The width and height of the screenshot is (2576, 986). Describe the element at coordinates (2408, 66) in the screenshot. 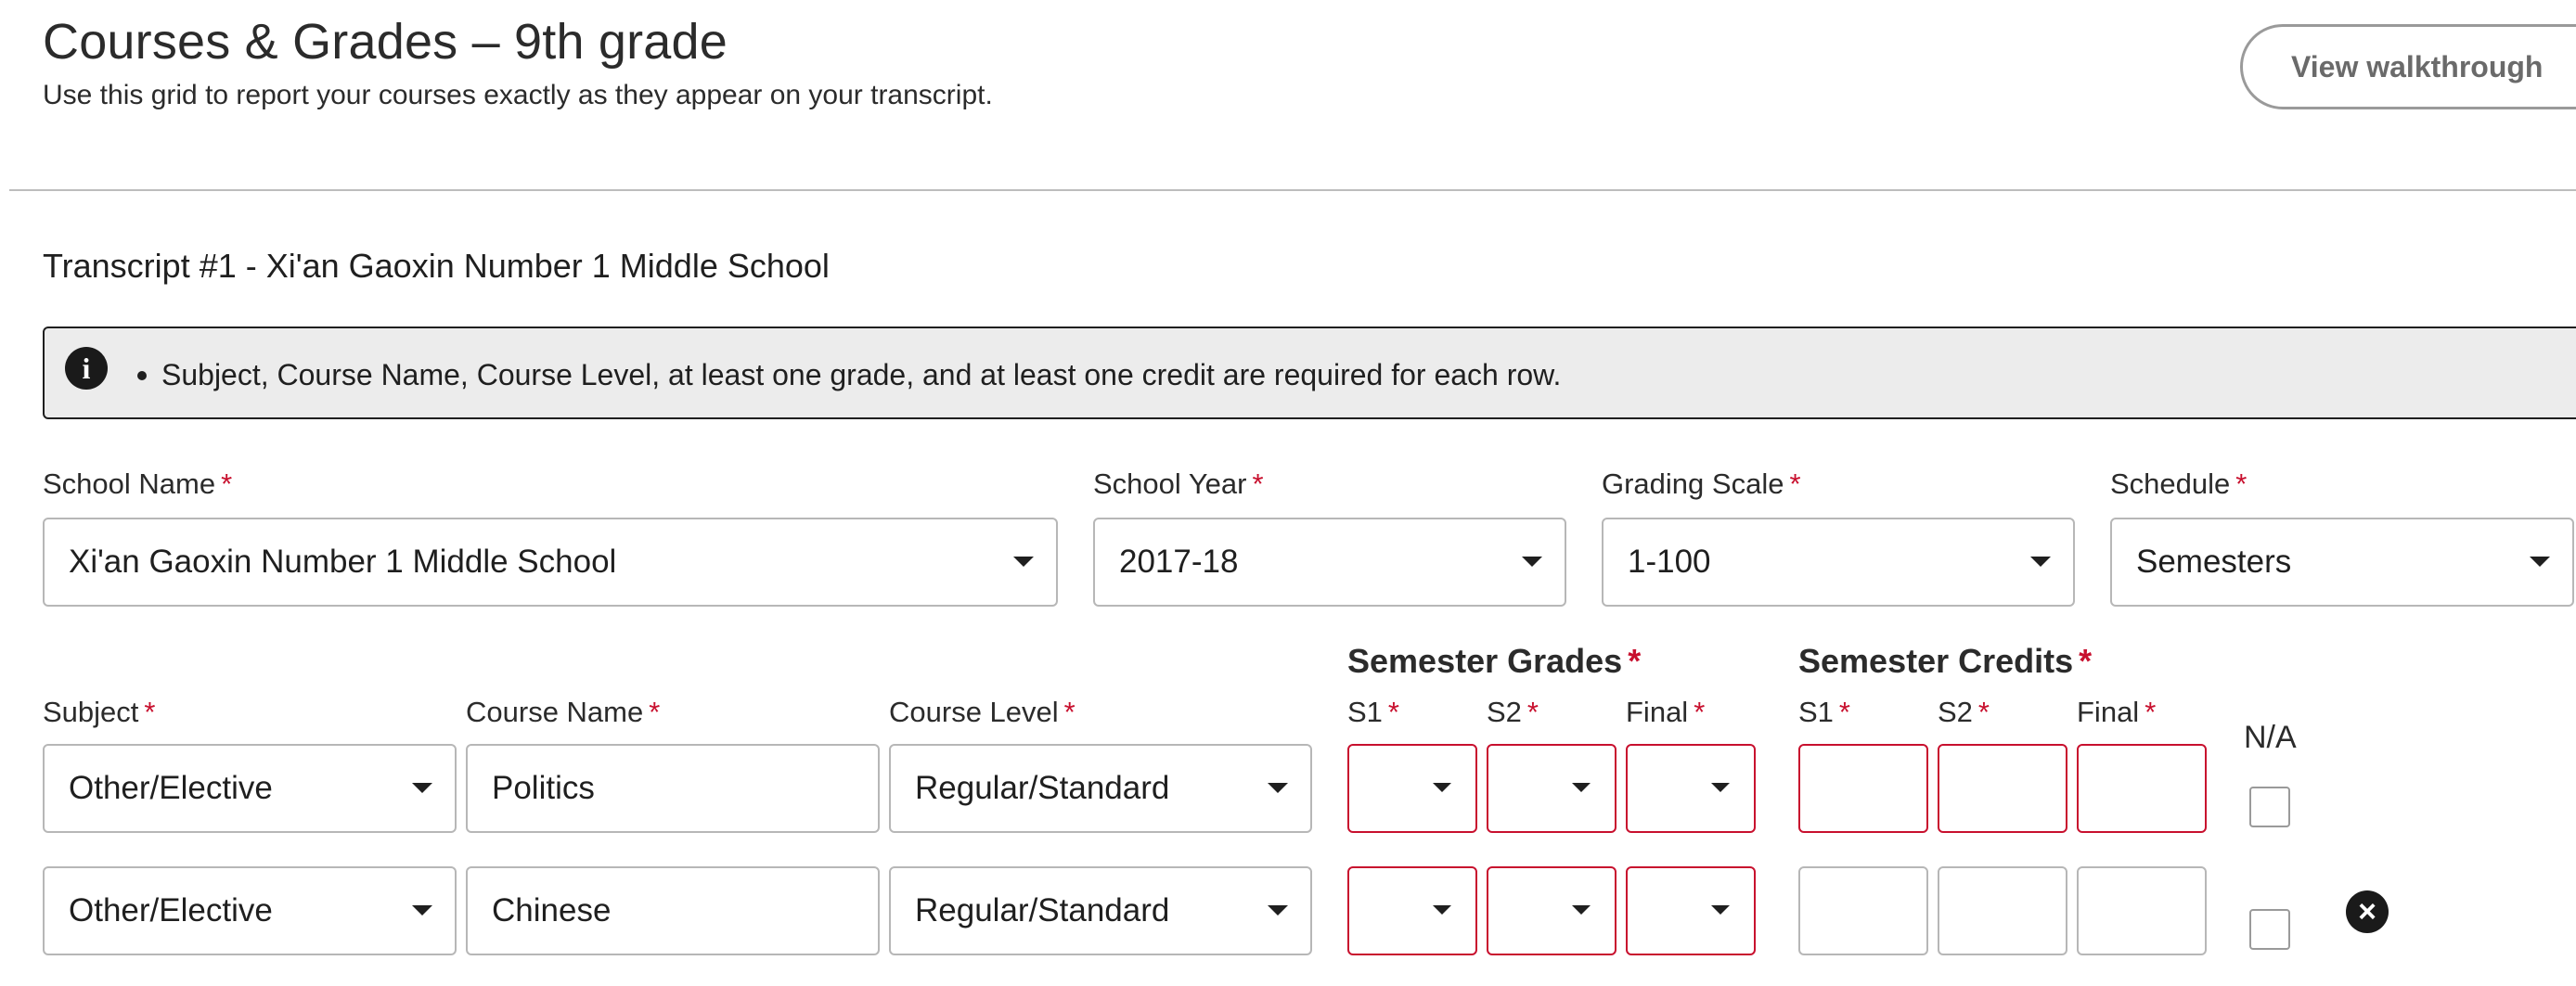

I see `view-walkthrough-button: View walkthrough` at that location.